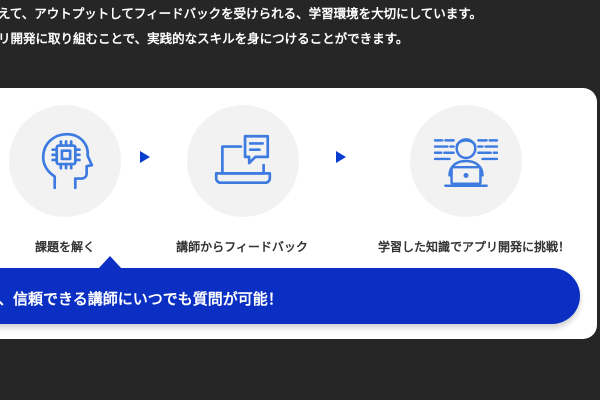  Describe the element at coordinates (141, 299) in the screenshot. I see `question-banner-text: 、信頼できる講師にいつでも質問が可能！` at that location.